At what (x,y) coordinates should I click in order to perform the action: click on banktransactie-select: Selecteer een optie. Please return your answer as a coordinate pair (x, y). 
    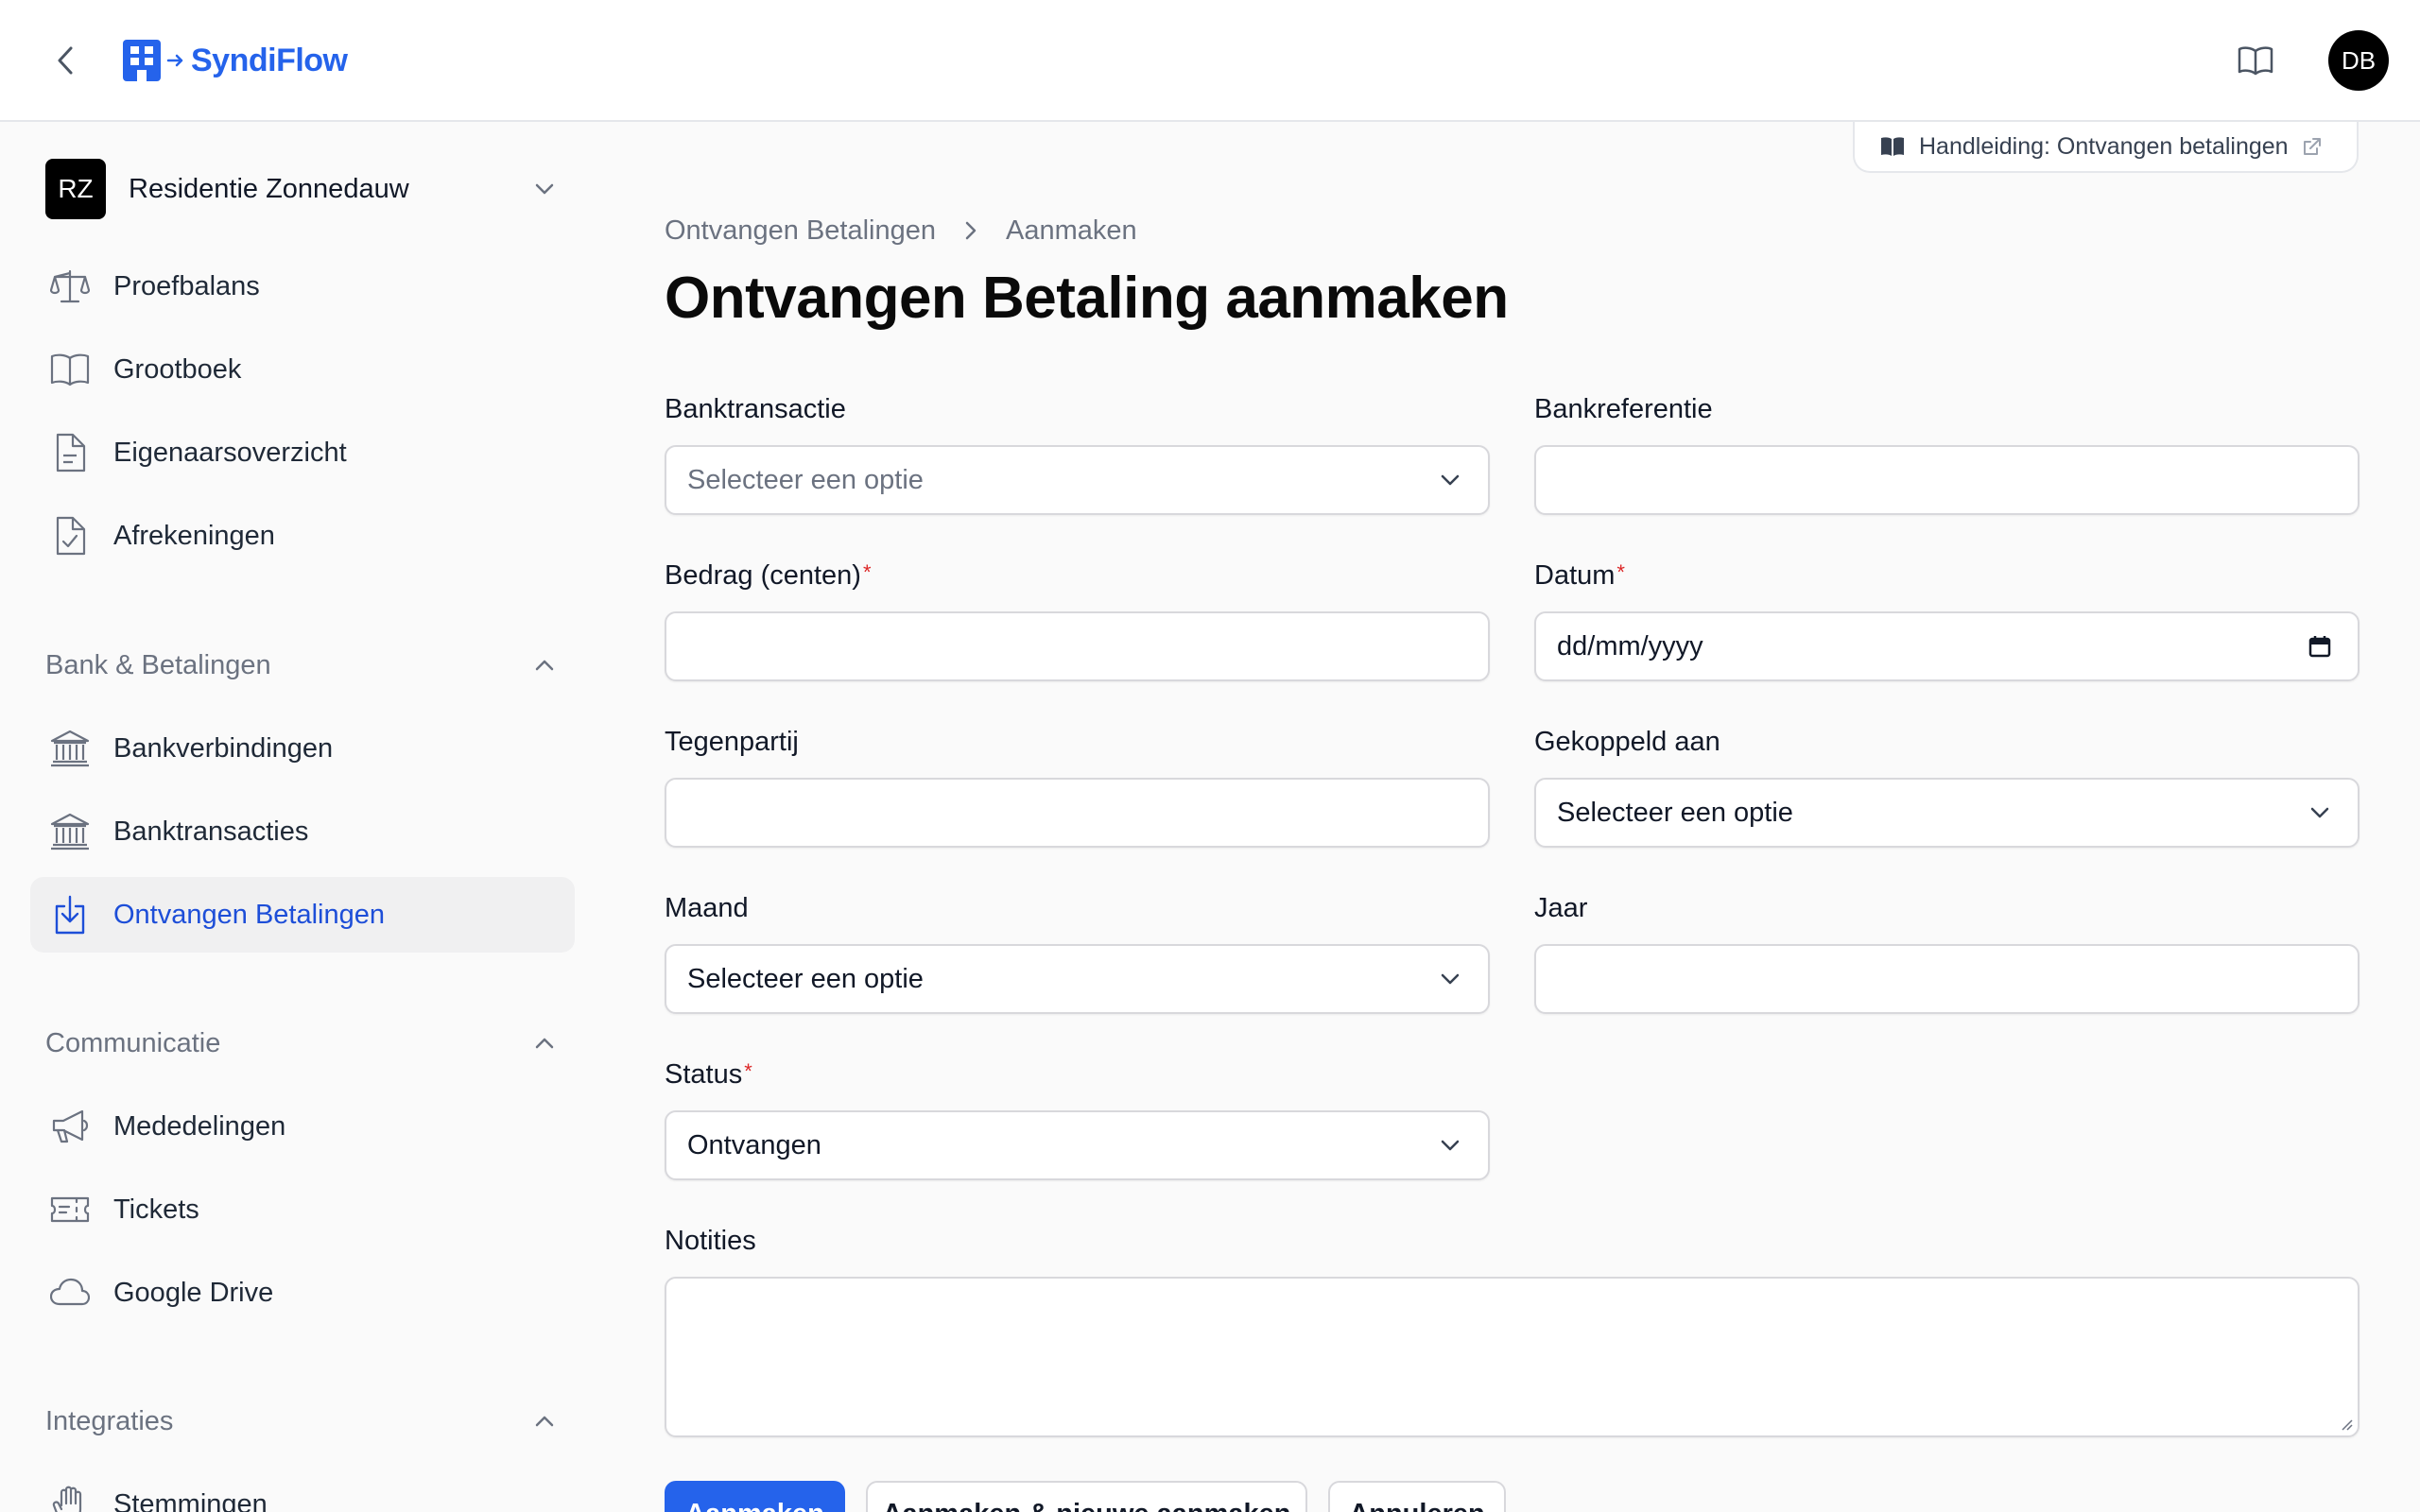
    Looking at the image, I should click on (1077, 480).